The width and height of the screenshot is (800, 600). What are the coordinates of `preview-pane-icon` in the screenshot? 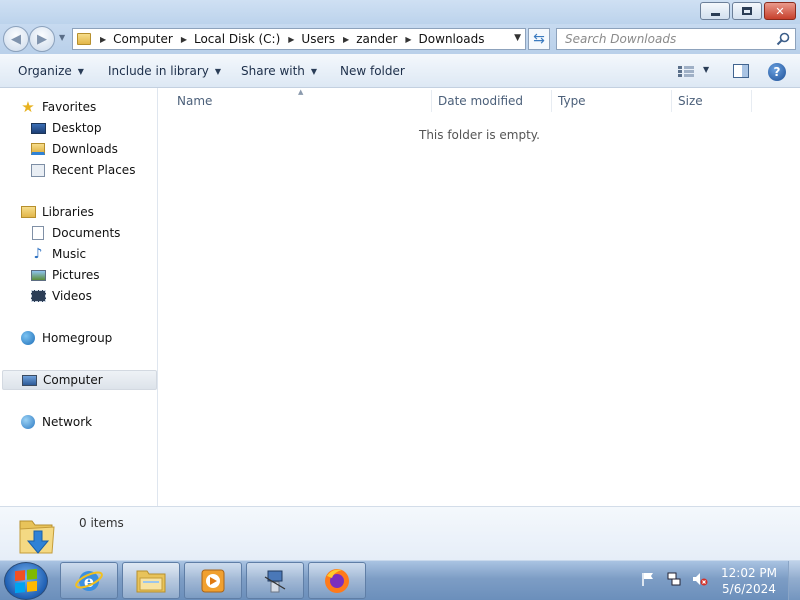 It's located at (741, 71).